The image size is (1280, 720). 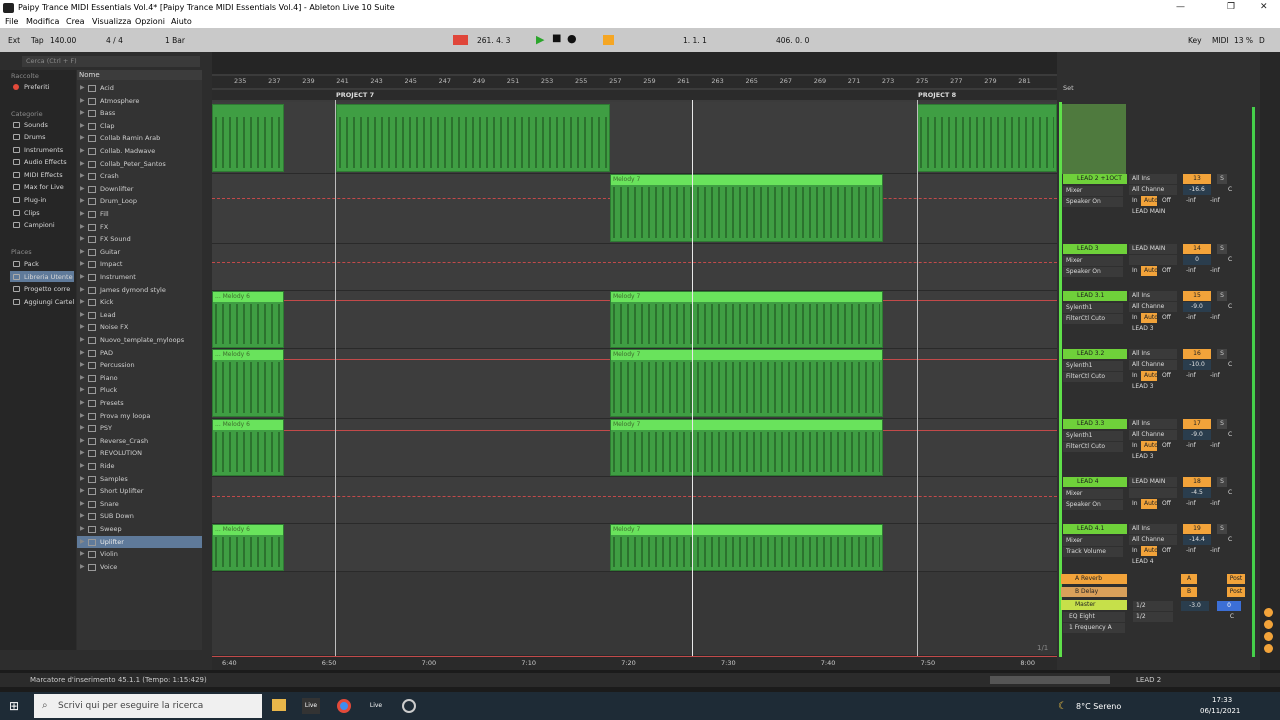 I want to click on track-activator: 16, so click(x=1197, y=354).